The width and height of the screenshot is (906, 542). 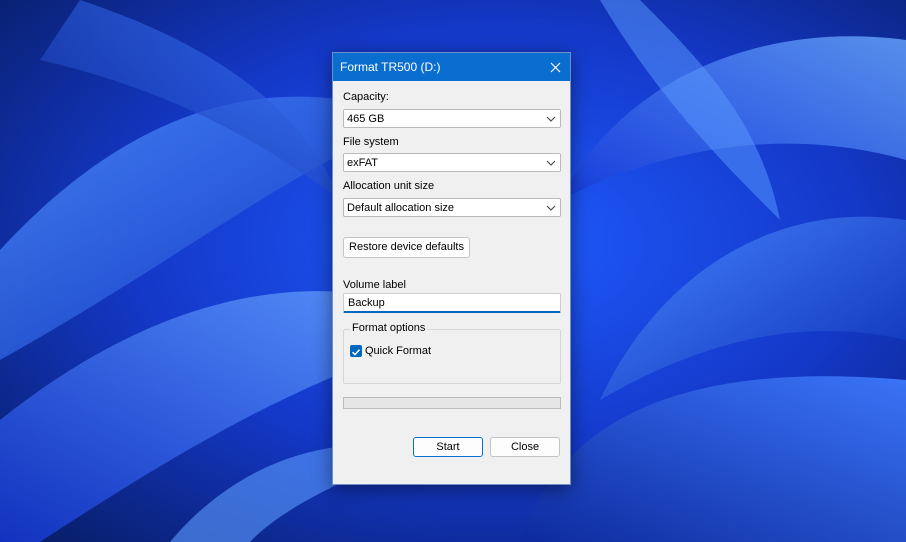 What do you see at coordinates (406, 247) in the screenshot?
I see `restore-defaults-button: Restore device defaults` at bounding box center [406, 247].